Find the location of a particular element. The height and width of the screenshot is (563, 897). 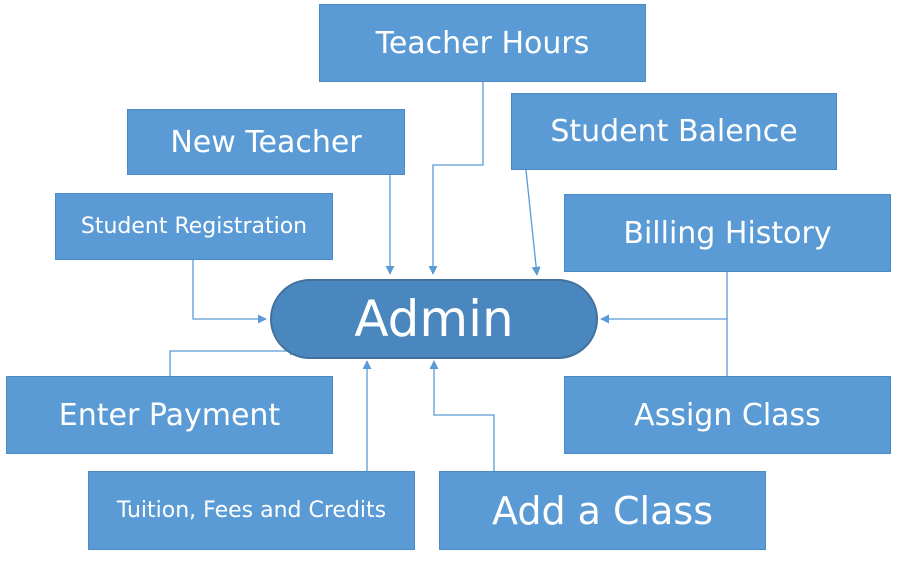

enter-payment-box: Enter Payment is located at coordinates (169, 415).